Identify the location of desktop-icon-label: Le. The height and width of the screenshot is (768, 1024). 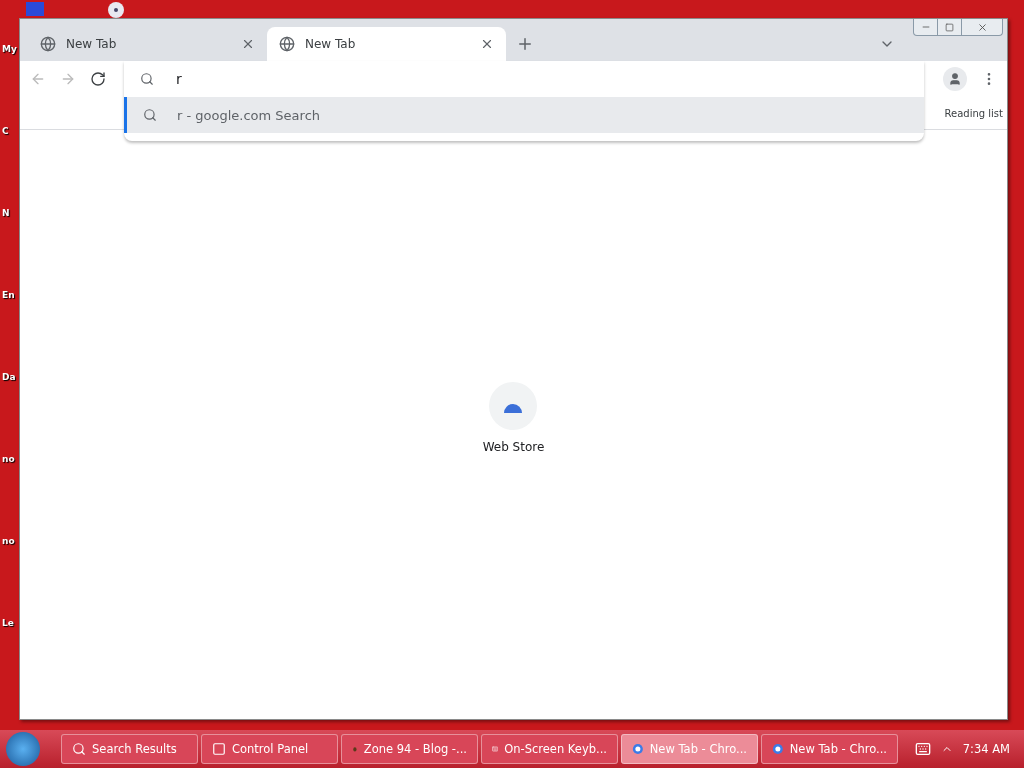
(8, 623).